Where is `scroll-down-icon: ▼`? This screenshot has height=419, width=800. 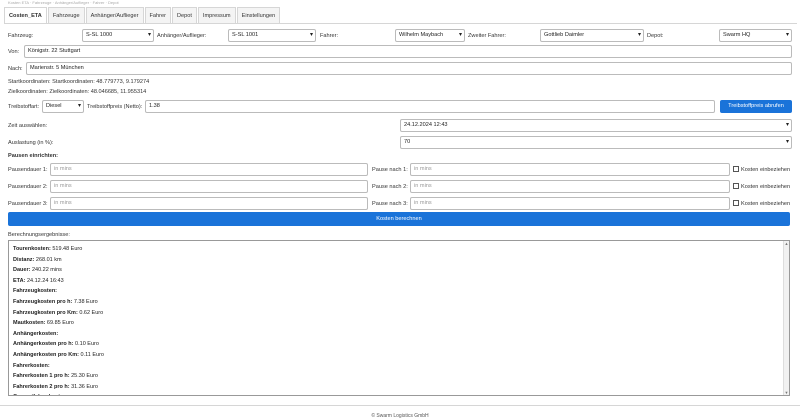
scroll-down-icon: ▼ is located at coordinates (786, 392).